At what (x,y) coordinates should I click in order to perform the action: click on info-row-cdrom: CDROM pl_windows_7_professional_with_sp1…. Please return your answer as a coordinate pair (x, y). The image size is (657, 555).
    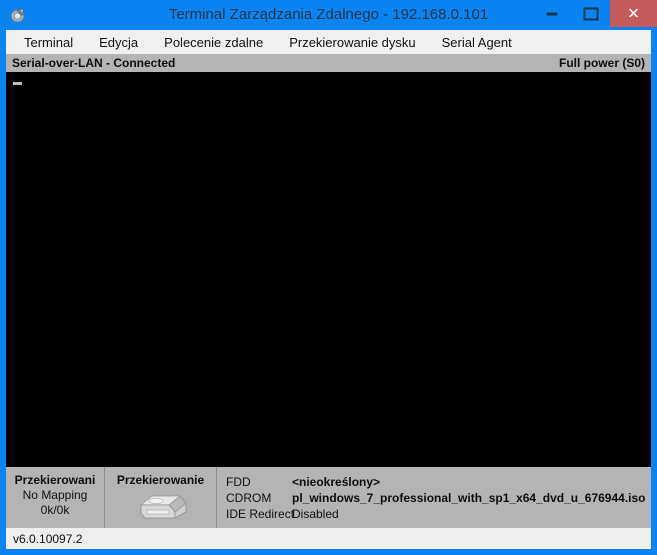
    Looking at the image, I should click on (438, 498).